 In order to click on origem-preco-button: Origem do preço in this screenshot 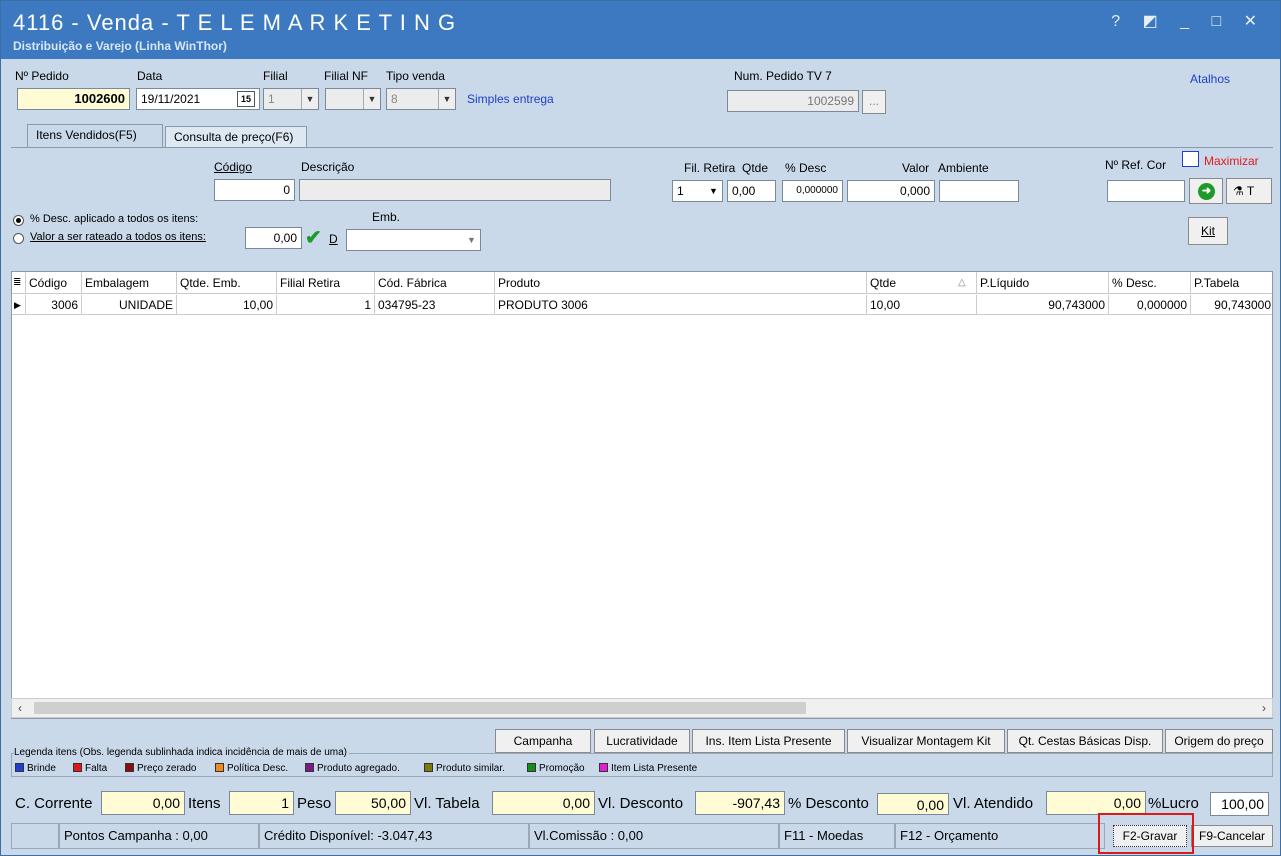, I will do `click(1219, 741)`.